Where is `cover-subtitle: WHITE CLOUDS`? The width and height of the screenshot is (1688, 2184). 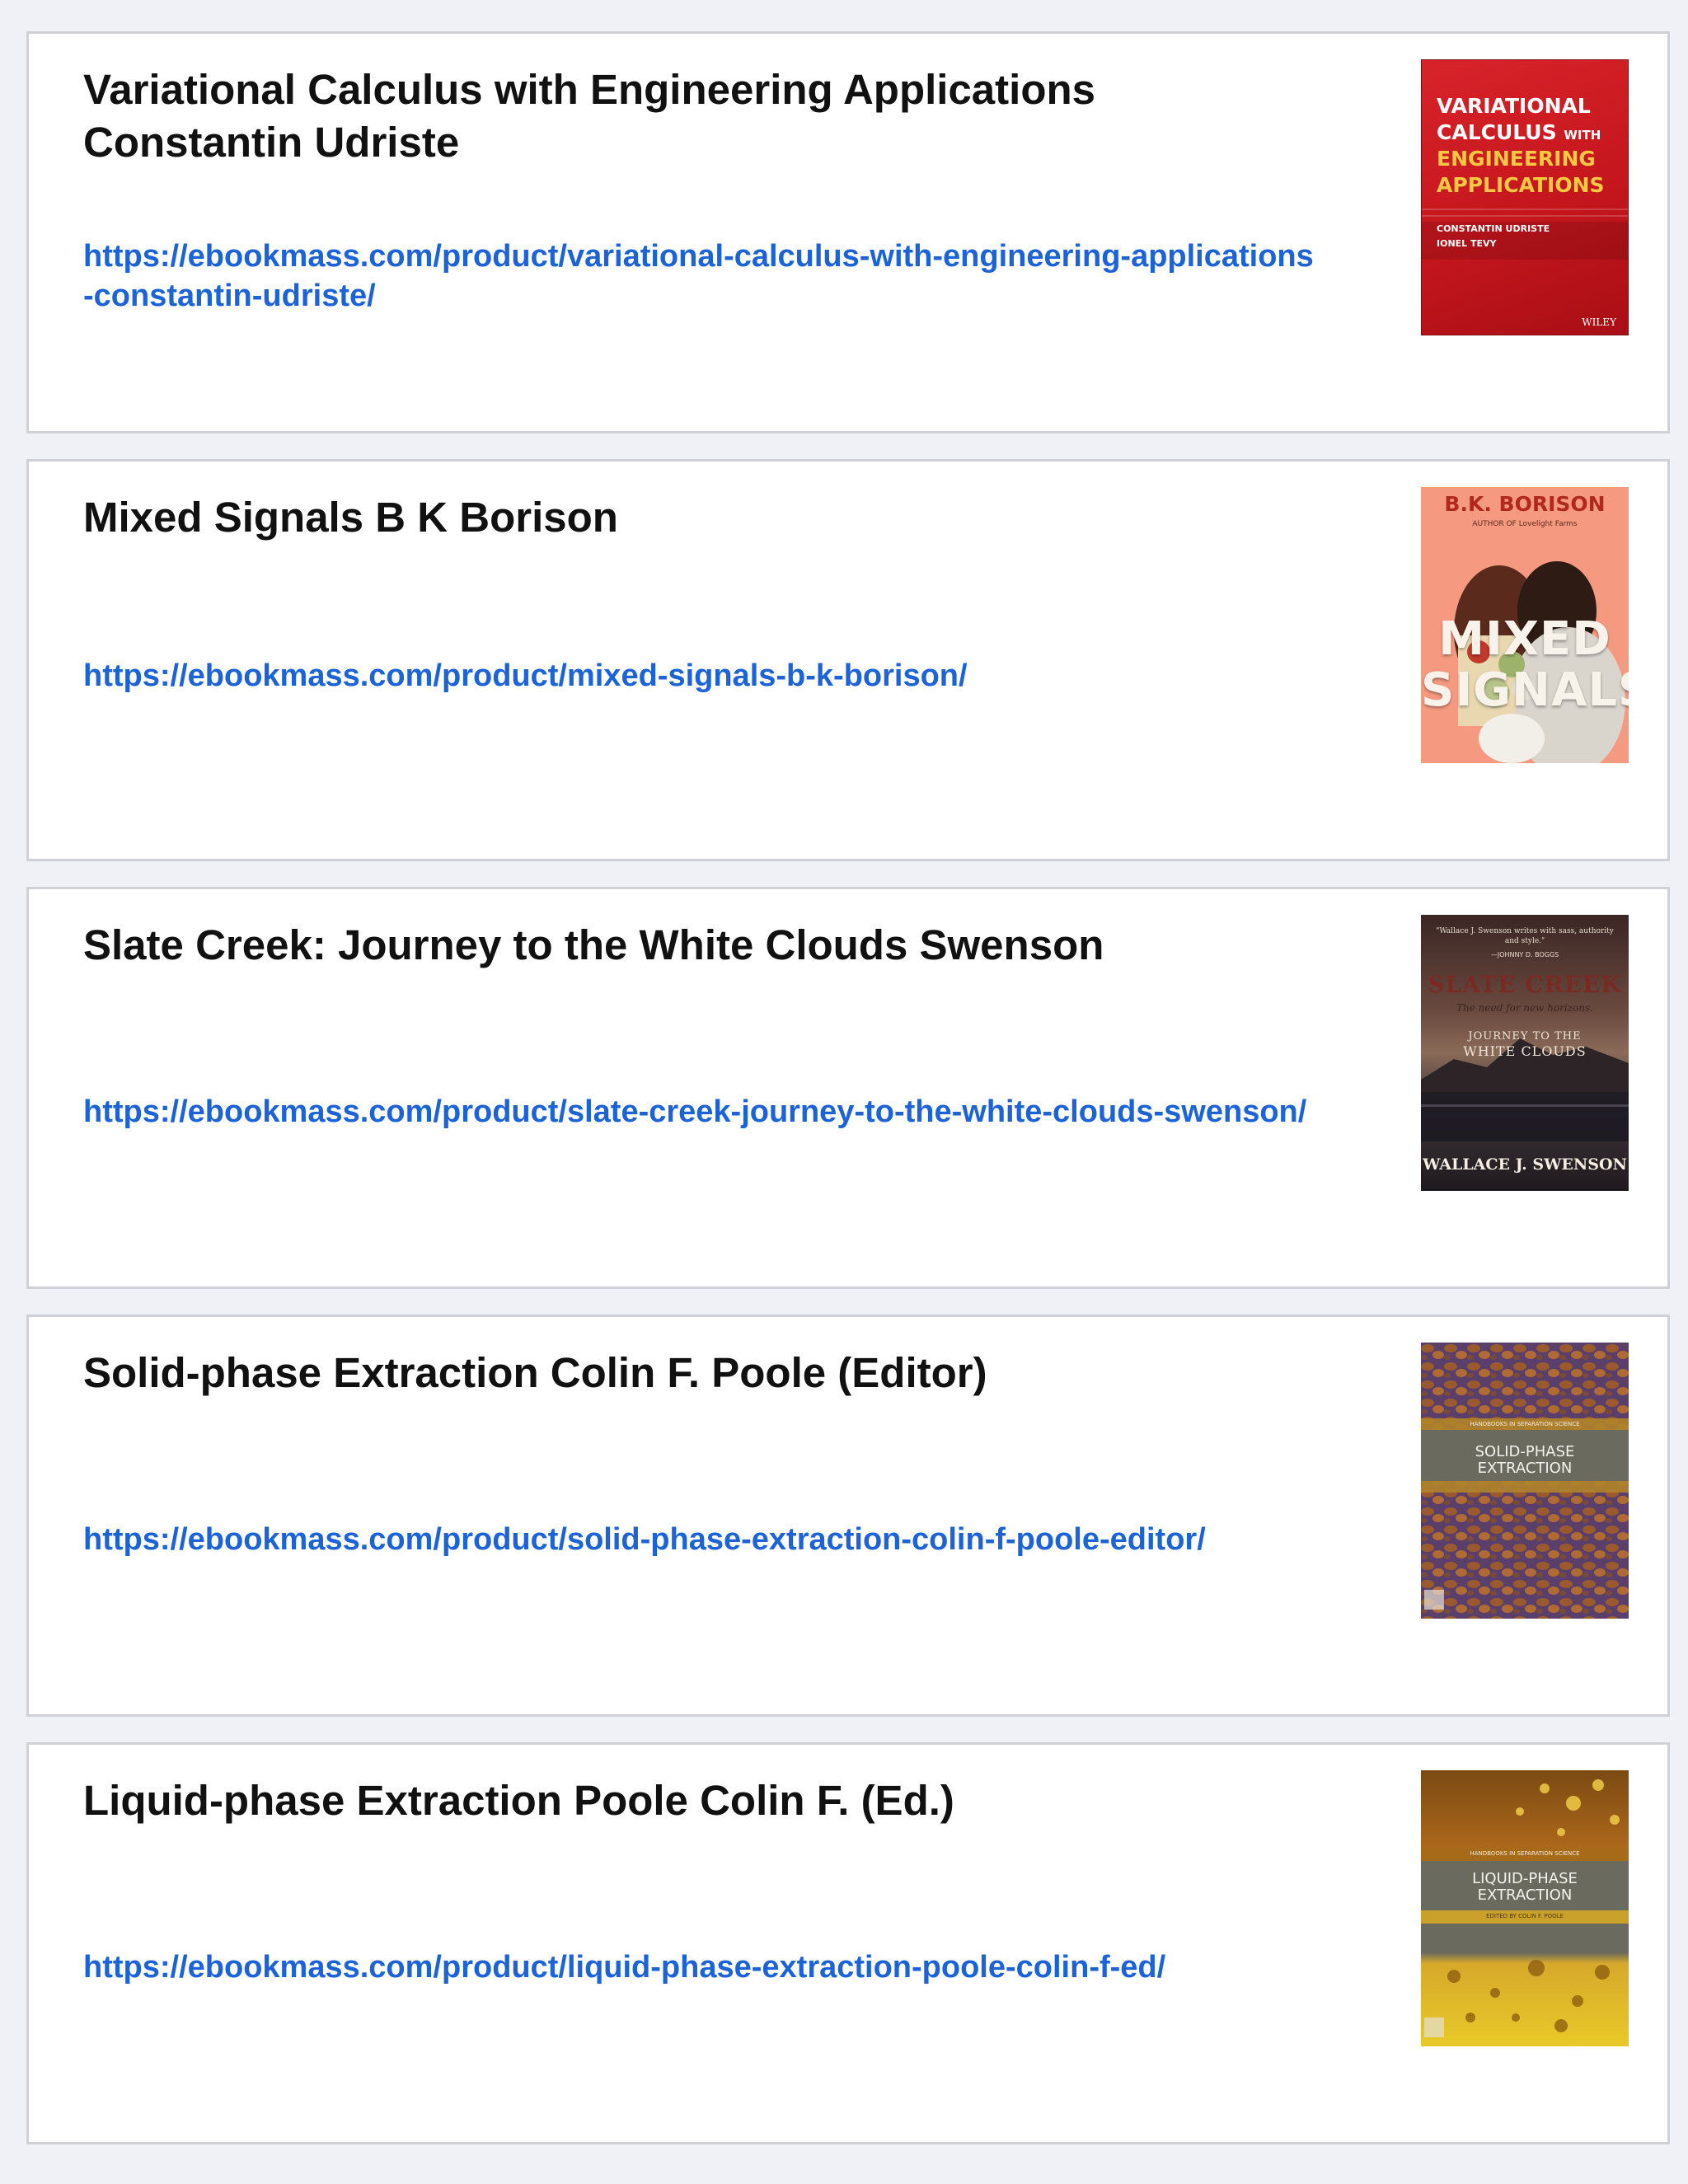 cover-subtitle: WHITE CLOUDS is located at coordinates (1525, 1051).